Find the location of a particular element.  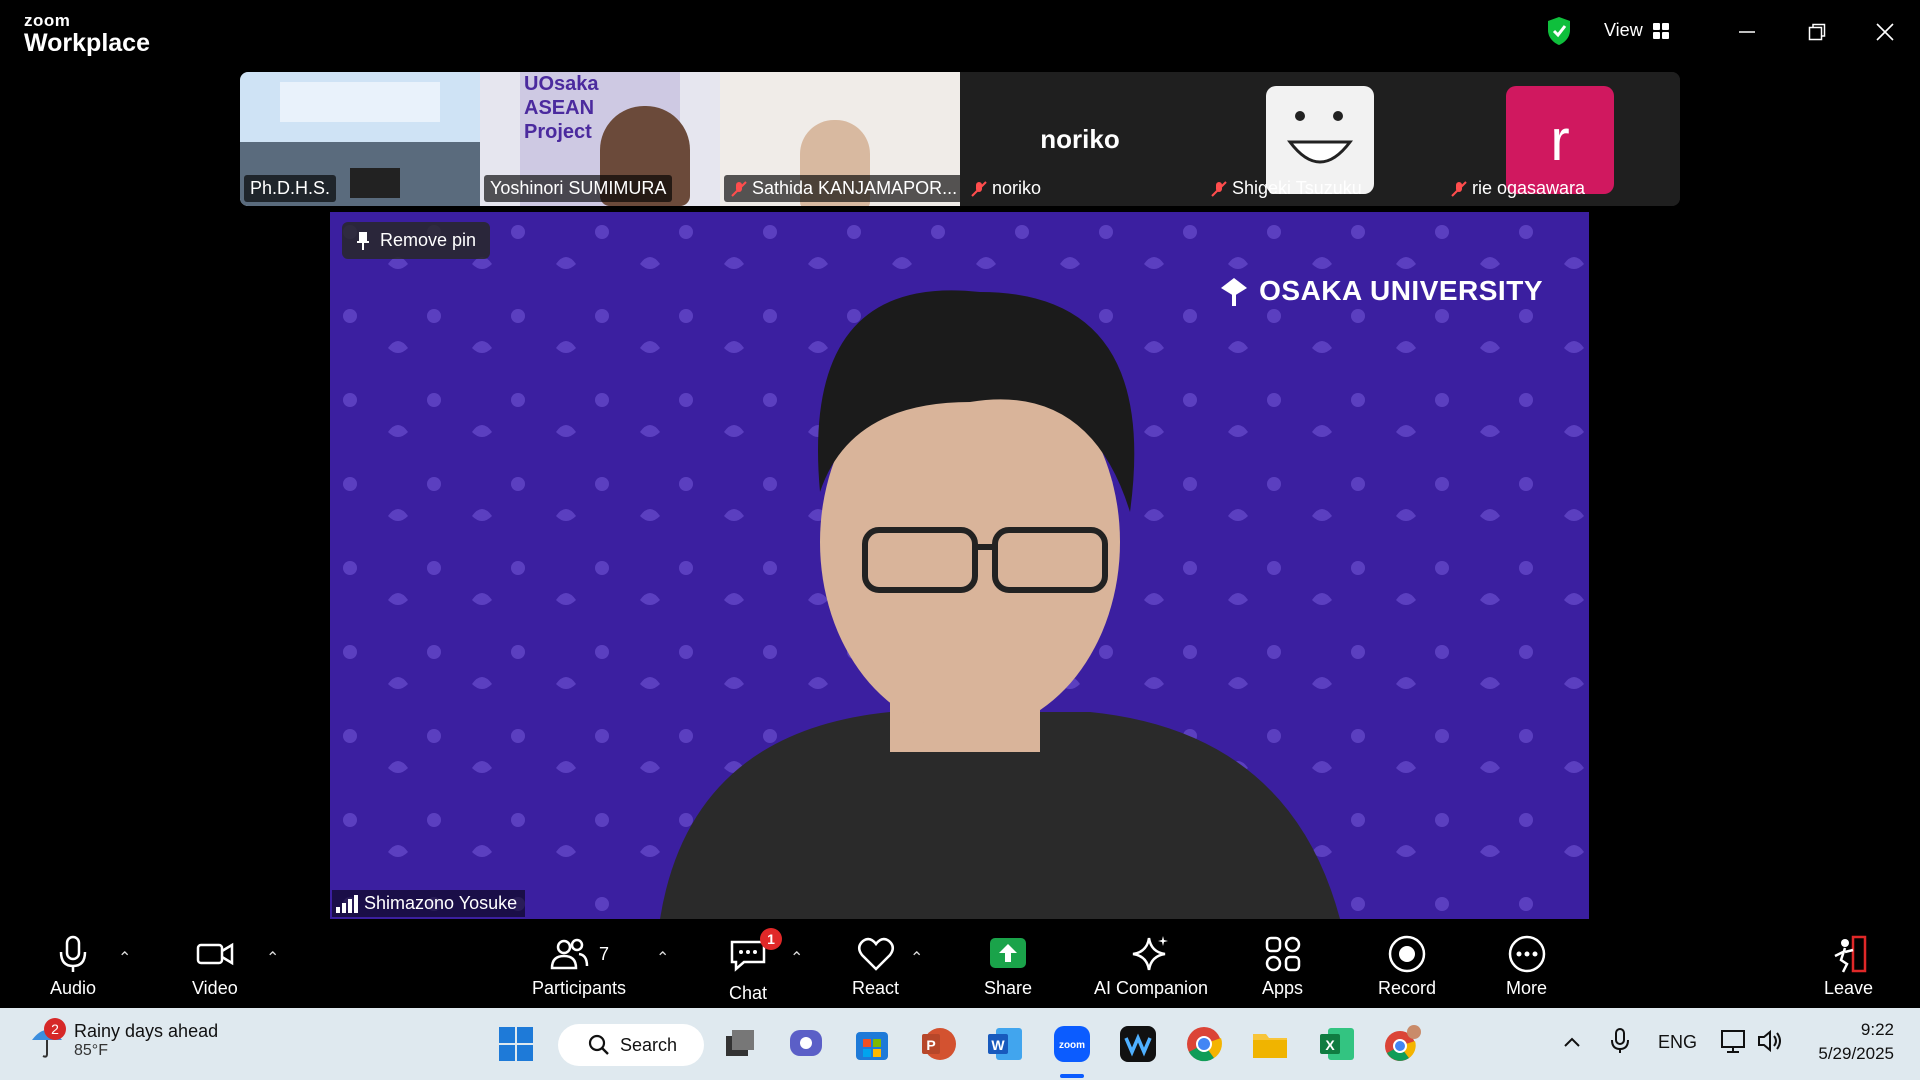

svg-text: P is located at coordinates (930, 1045).